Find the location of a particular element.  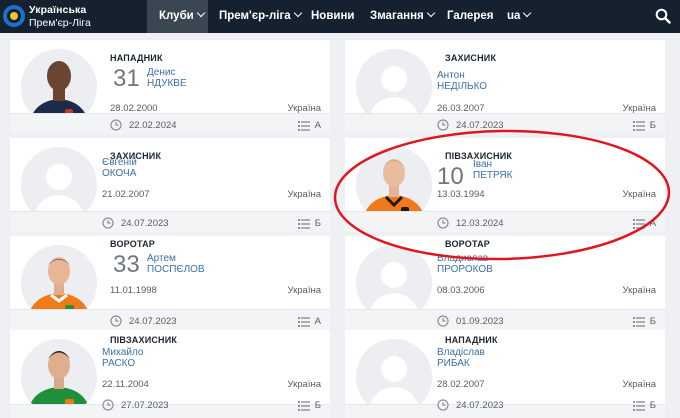

nav-gallery-label: Галерея is located at coordinates (470, 16).